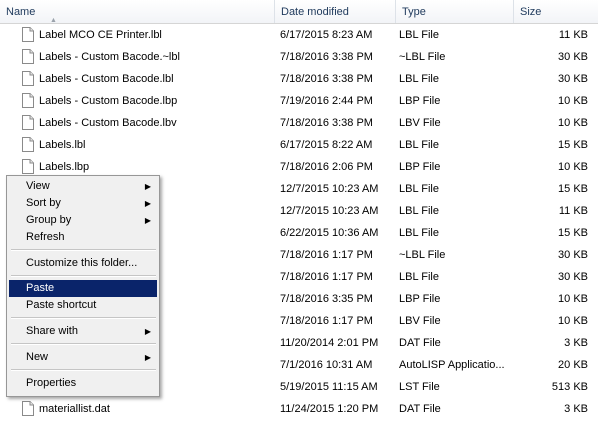 Image resolution: width=598 pixels, height=424 pixels. I want to click on menu-item-refresh-label: Refresh, so click(45, 237).